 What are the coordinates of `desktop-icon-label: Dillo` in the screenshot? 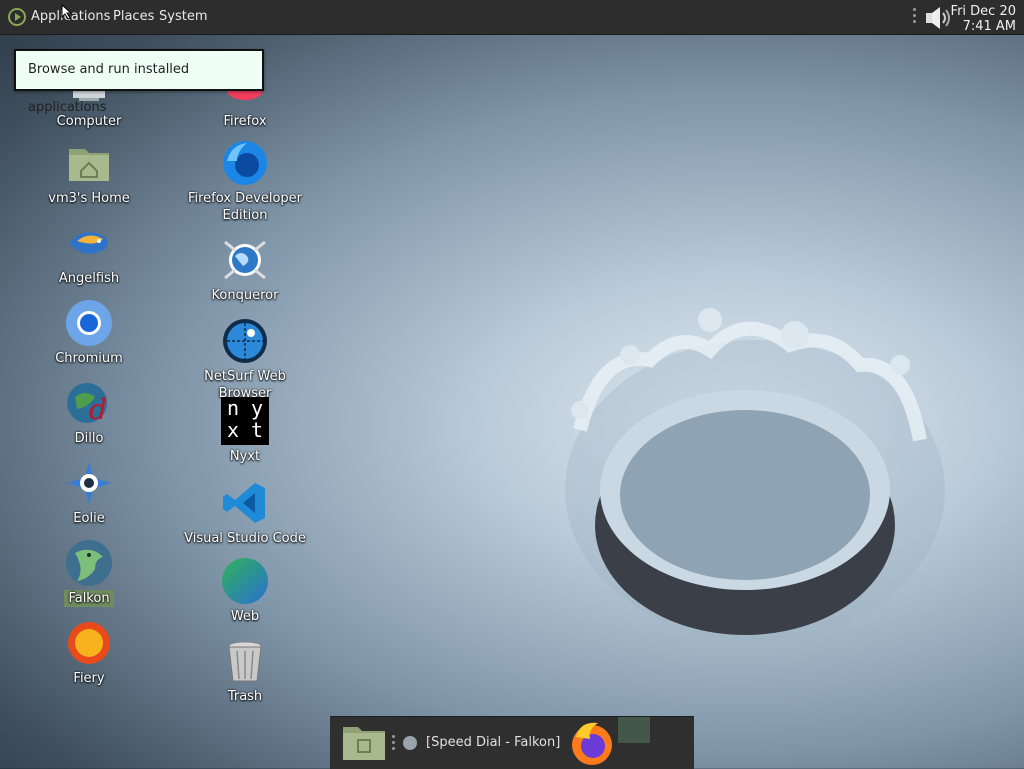 It's located at (89, 438).